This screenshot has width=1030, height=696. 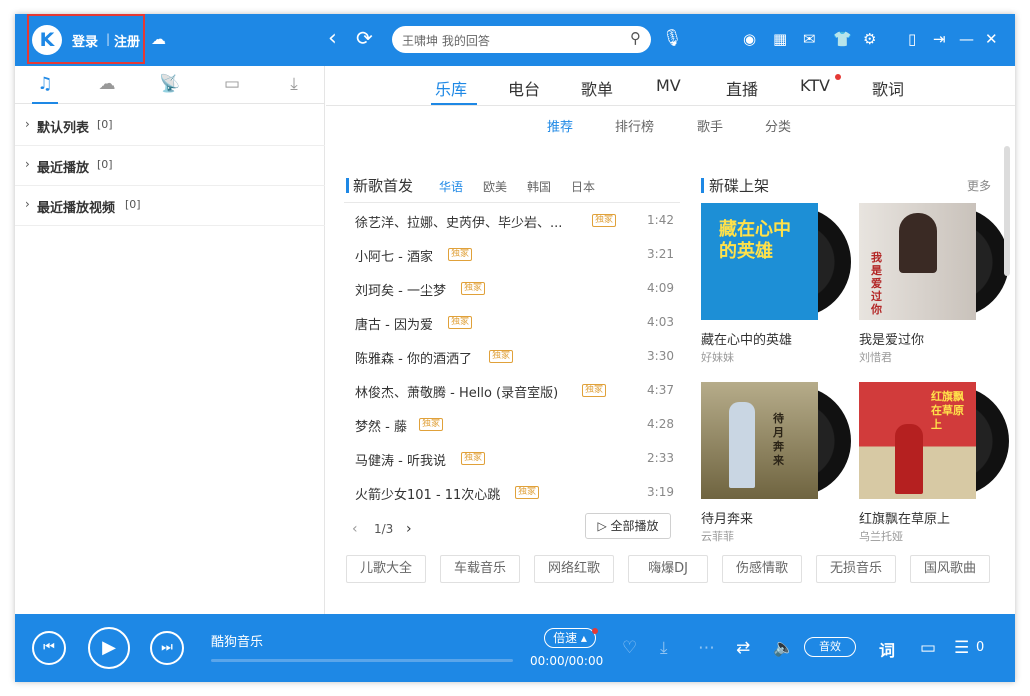 What do you see at coordinates (628, 526) in the screenshot?
I see `play-all-button: ▷ 全部播放` at bounding box center [628, 526].